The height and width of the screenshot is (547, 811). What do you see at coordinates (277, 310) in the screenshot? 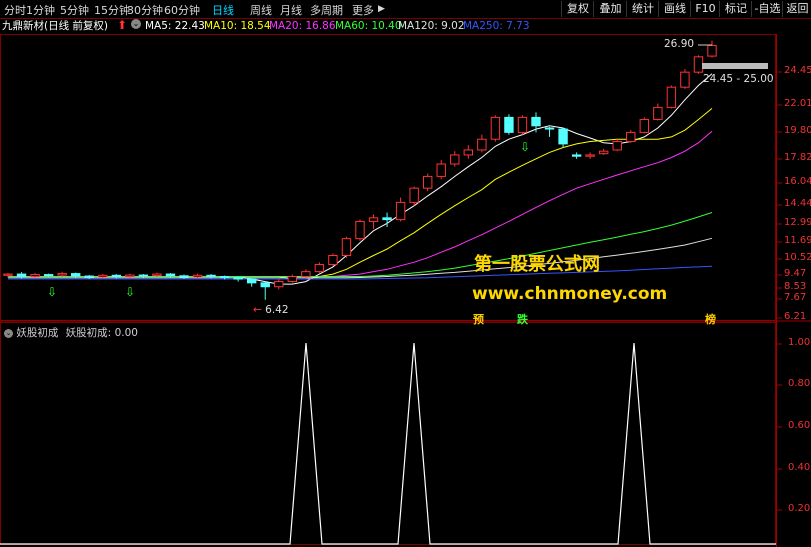
I see `low-price-value: 6.42` at bounding box center [277, 310].